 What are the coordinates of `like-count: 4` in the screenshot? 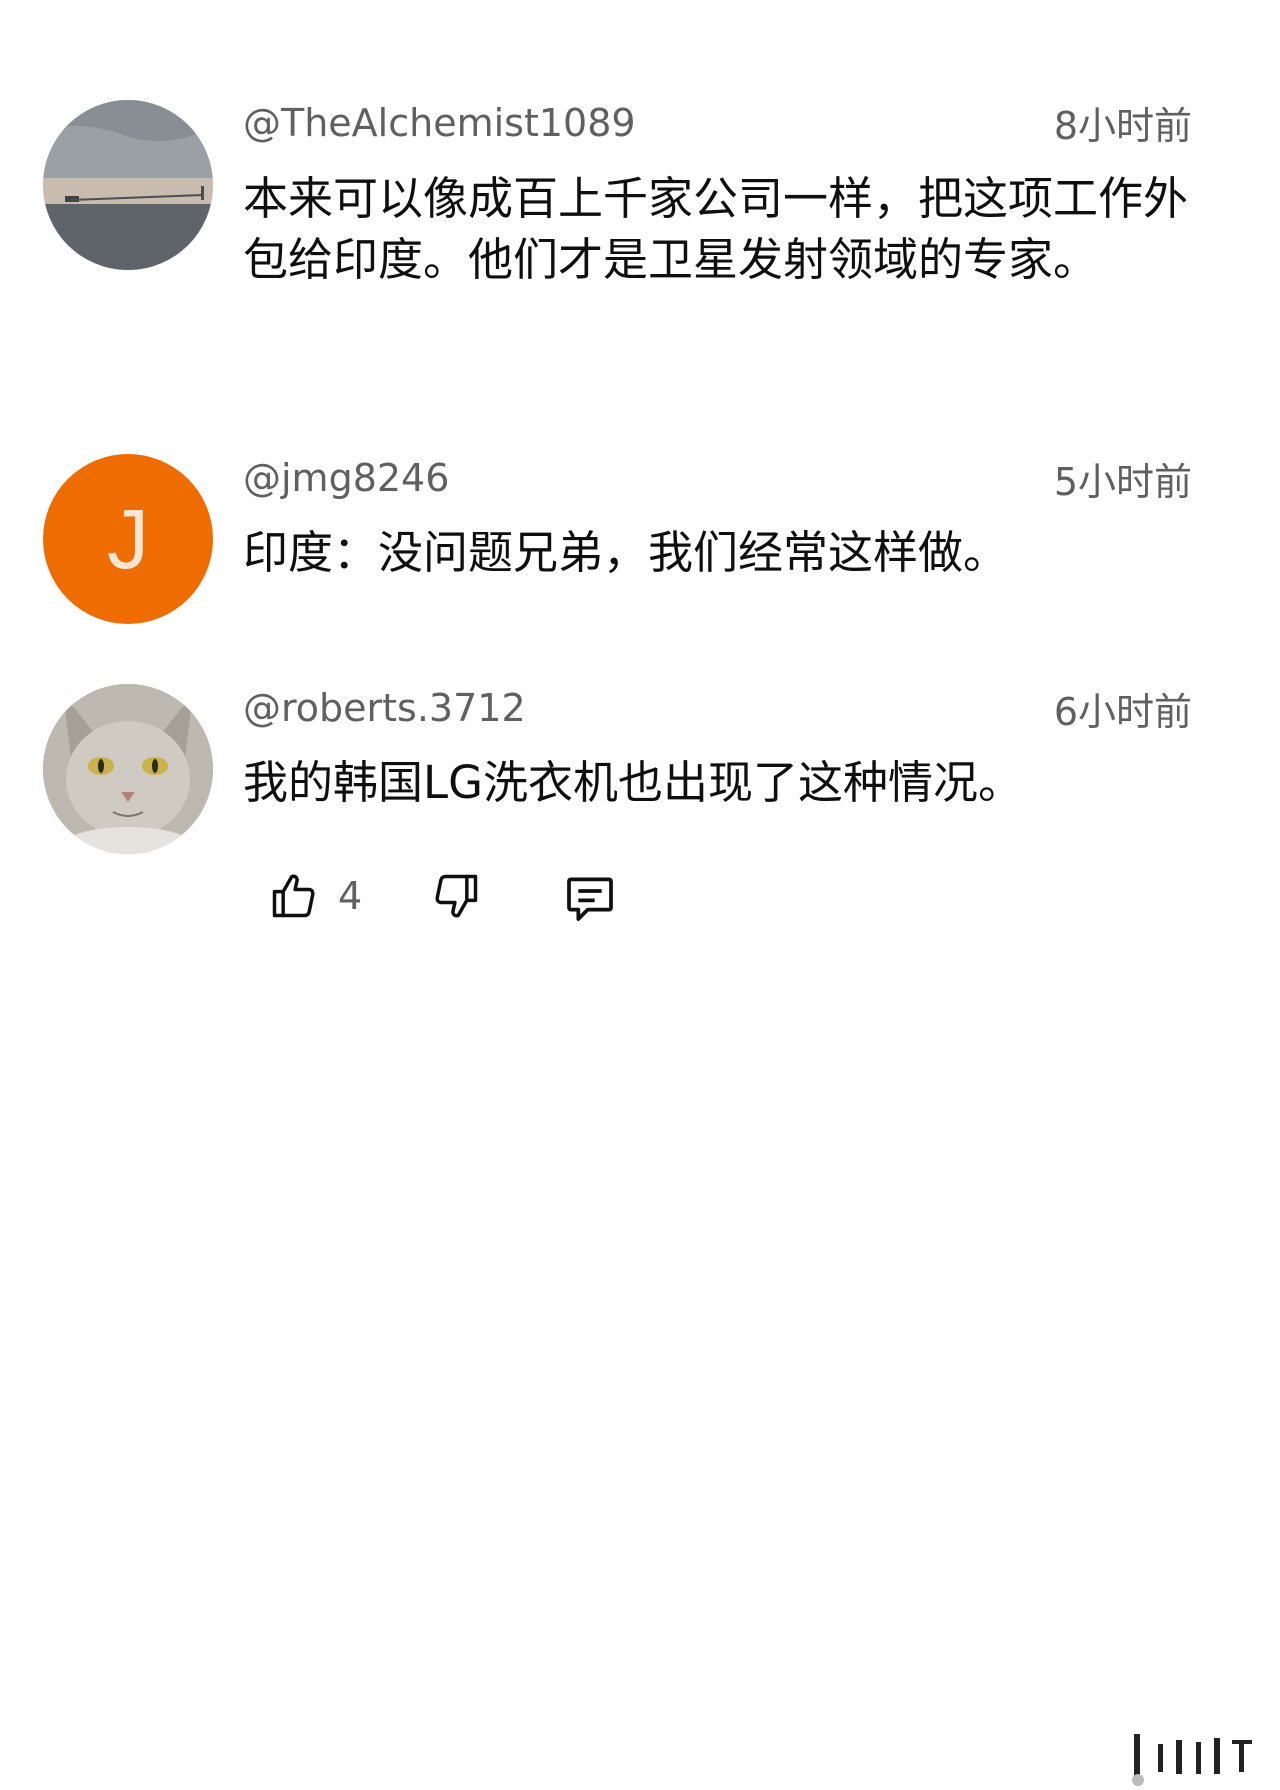 It's located at (350, 896).